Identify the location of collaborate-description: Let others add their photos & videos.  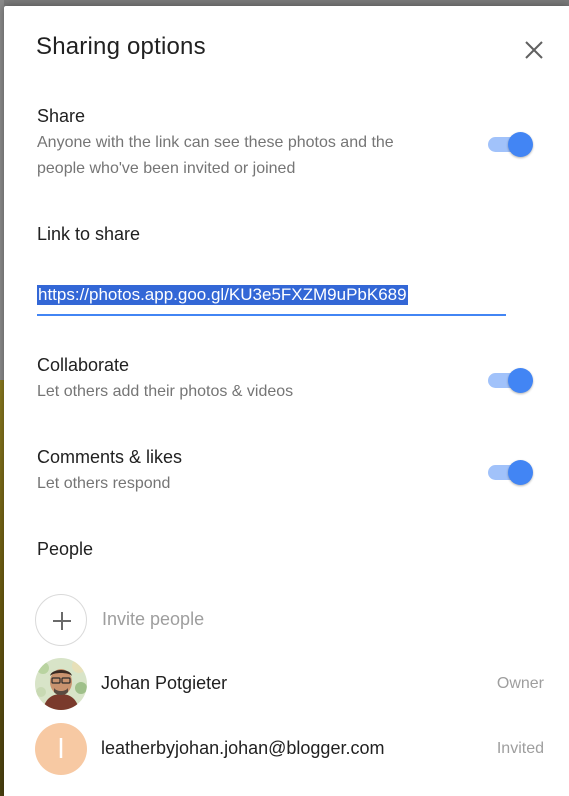
(165, 391).